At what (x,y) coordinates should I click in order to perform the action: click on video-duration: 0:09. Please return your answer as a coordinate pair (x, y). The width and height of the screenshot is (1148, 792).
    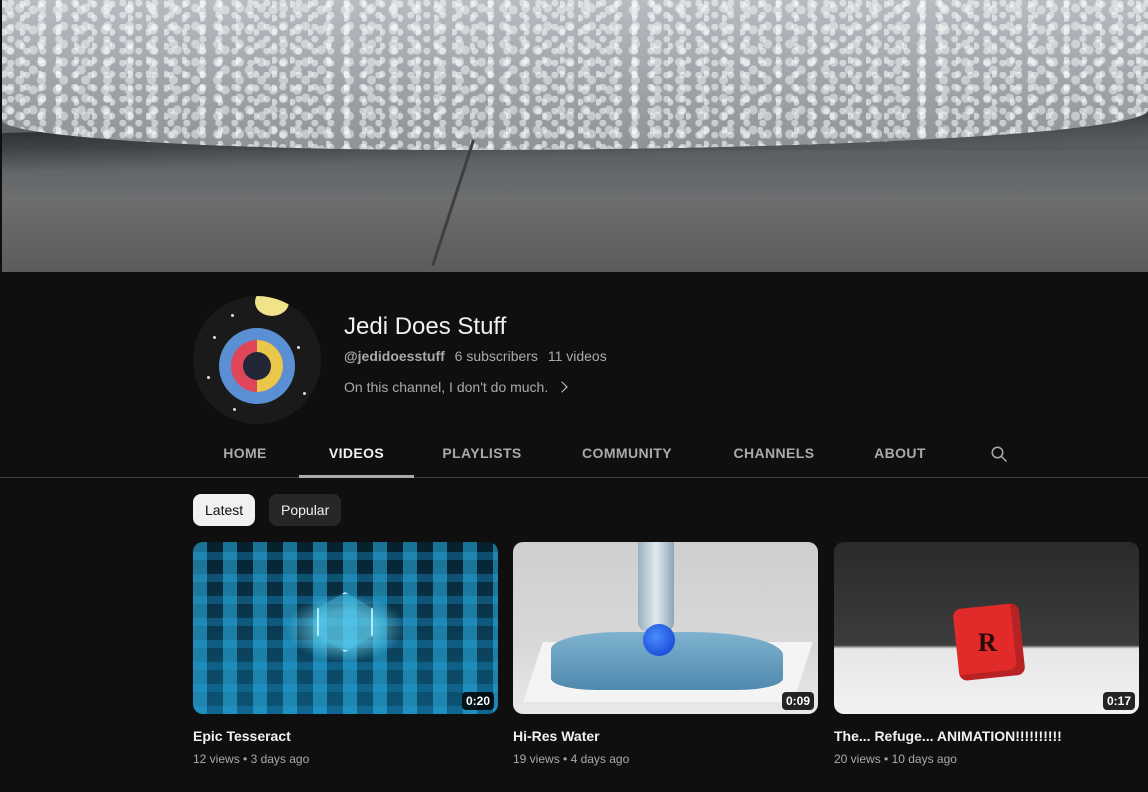
    Looking at the image, I should click on (797, 701).